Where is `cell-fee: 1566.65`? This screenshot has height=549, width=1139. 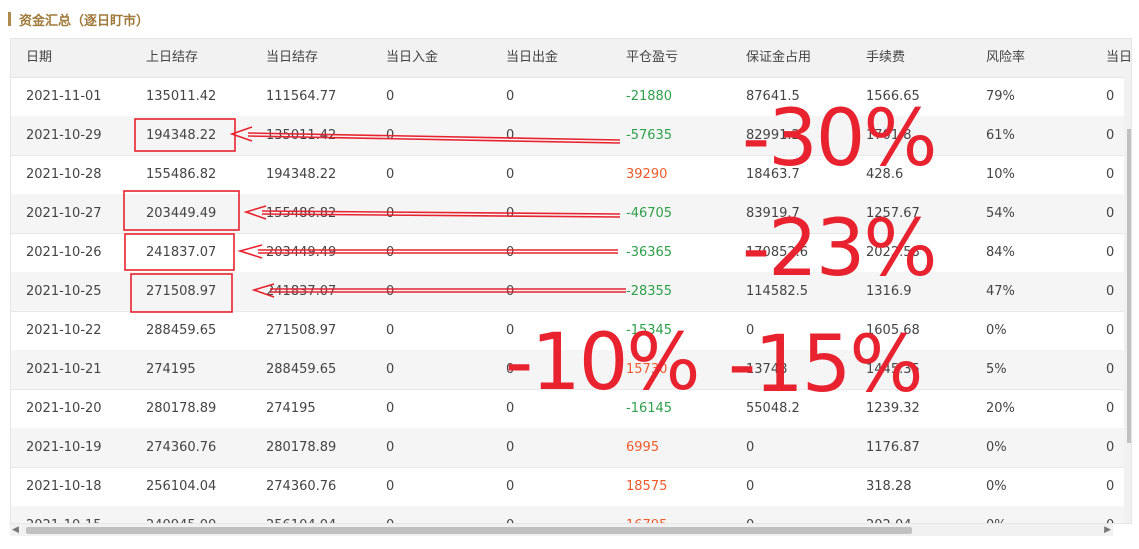 cell-fee: 1566.65 is located at coordinates (893, 96).